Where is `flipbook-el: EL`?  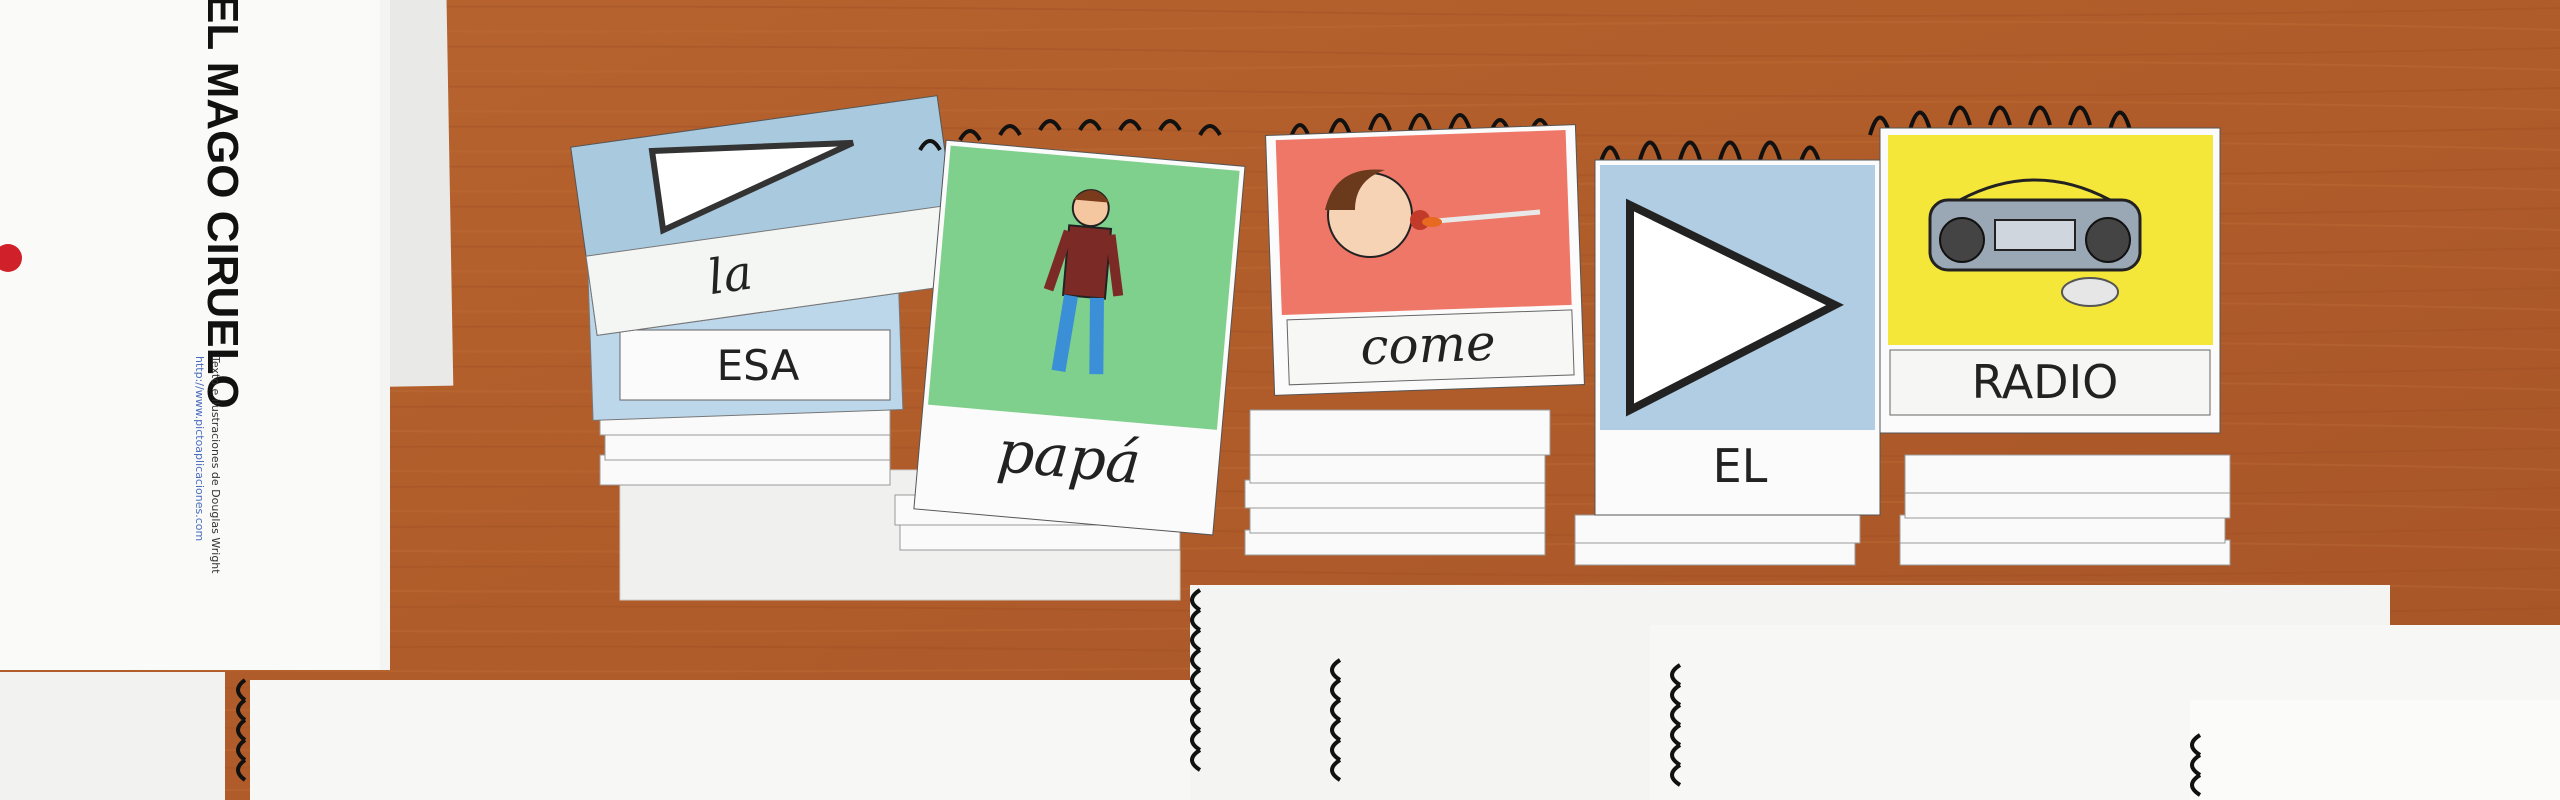 flipbook-el: EL is located at coordinates (1727, 353).